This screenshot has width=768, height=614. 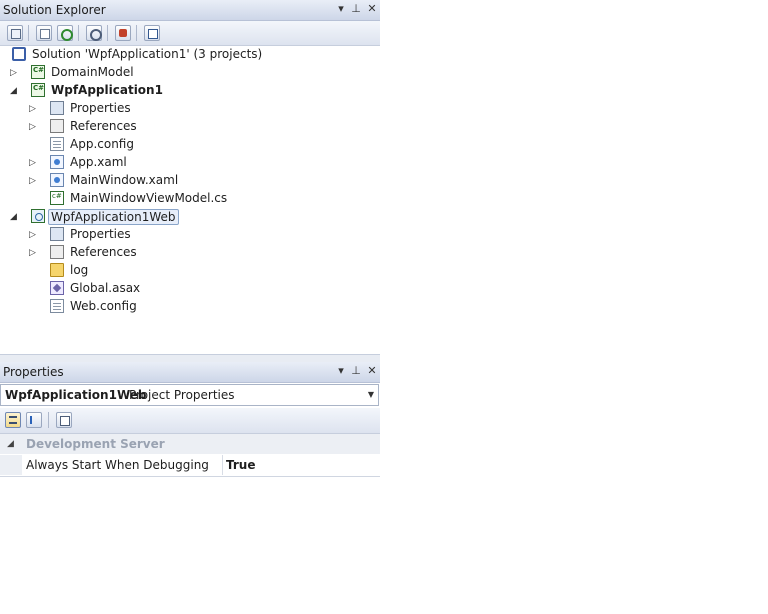 I want to click on property-value: True, so click(x=240, y=465).